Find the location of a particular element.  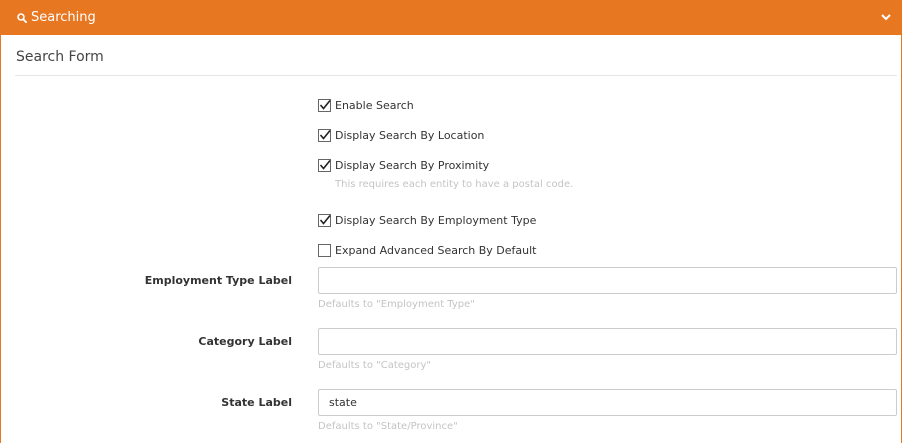

panel-title: Searching is located at coordinates (63, 17).